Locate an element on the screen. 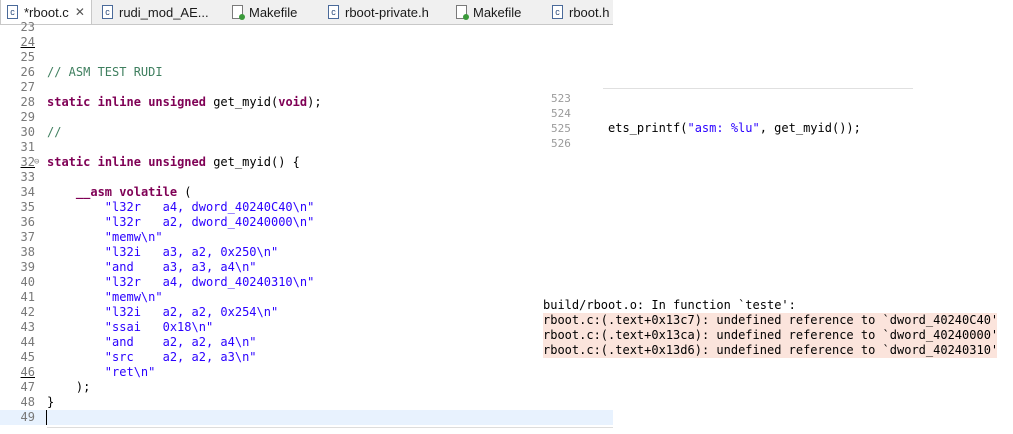 This screenshot has width=1013, height=434. code-line: 42 "l32i a2, a2, 0x254\n" is located at coordinates (306, 312).